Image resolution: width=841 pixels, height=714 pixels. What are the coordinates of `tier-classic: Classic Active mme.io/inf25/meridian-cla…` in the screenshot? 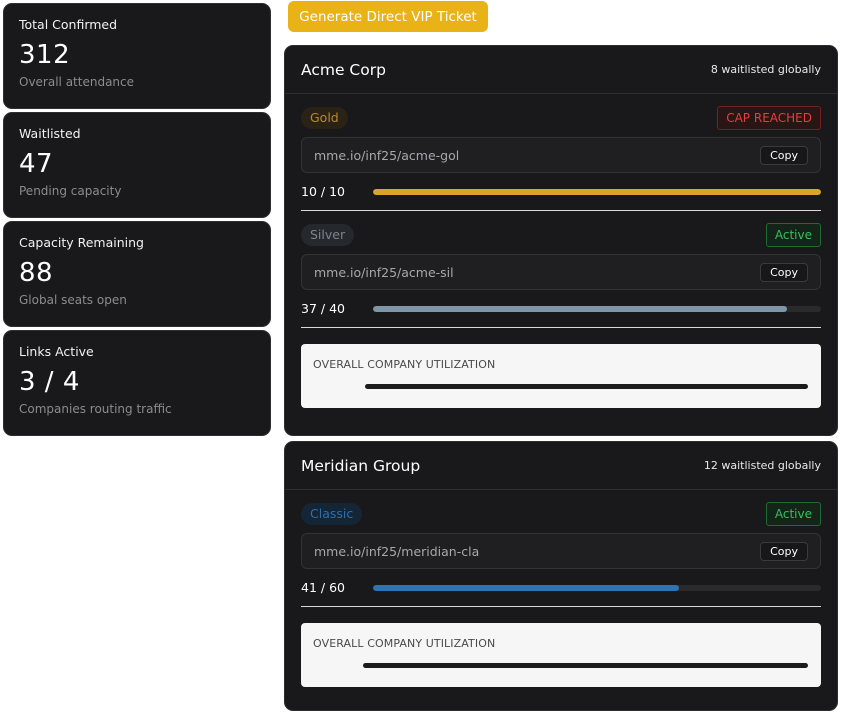 It's located at (561, 554).